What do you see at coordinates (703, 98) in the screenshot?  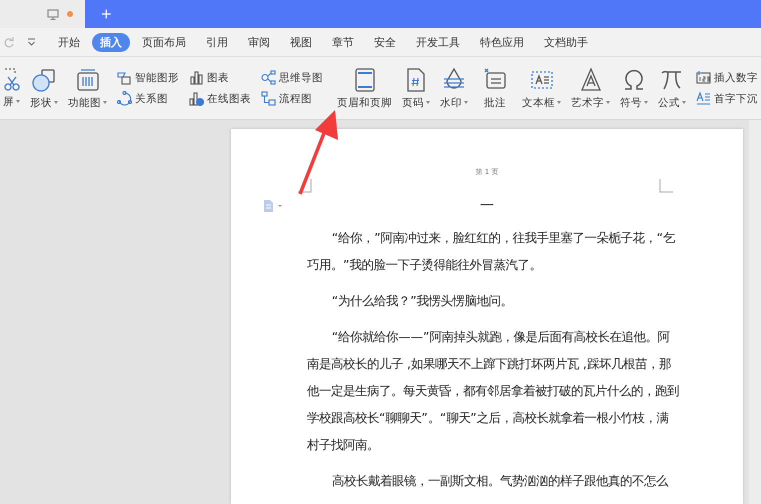 I see `dropcap-icon` at bounding box center [703, 98].